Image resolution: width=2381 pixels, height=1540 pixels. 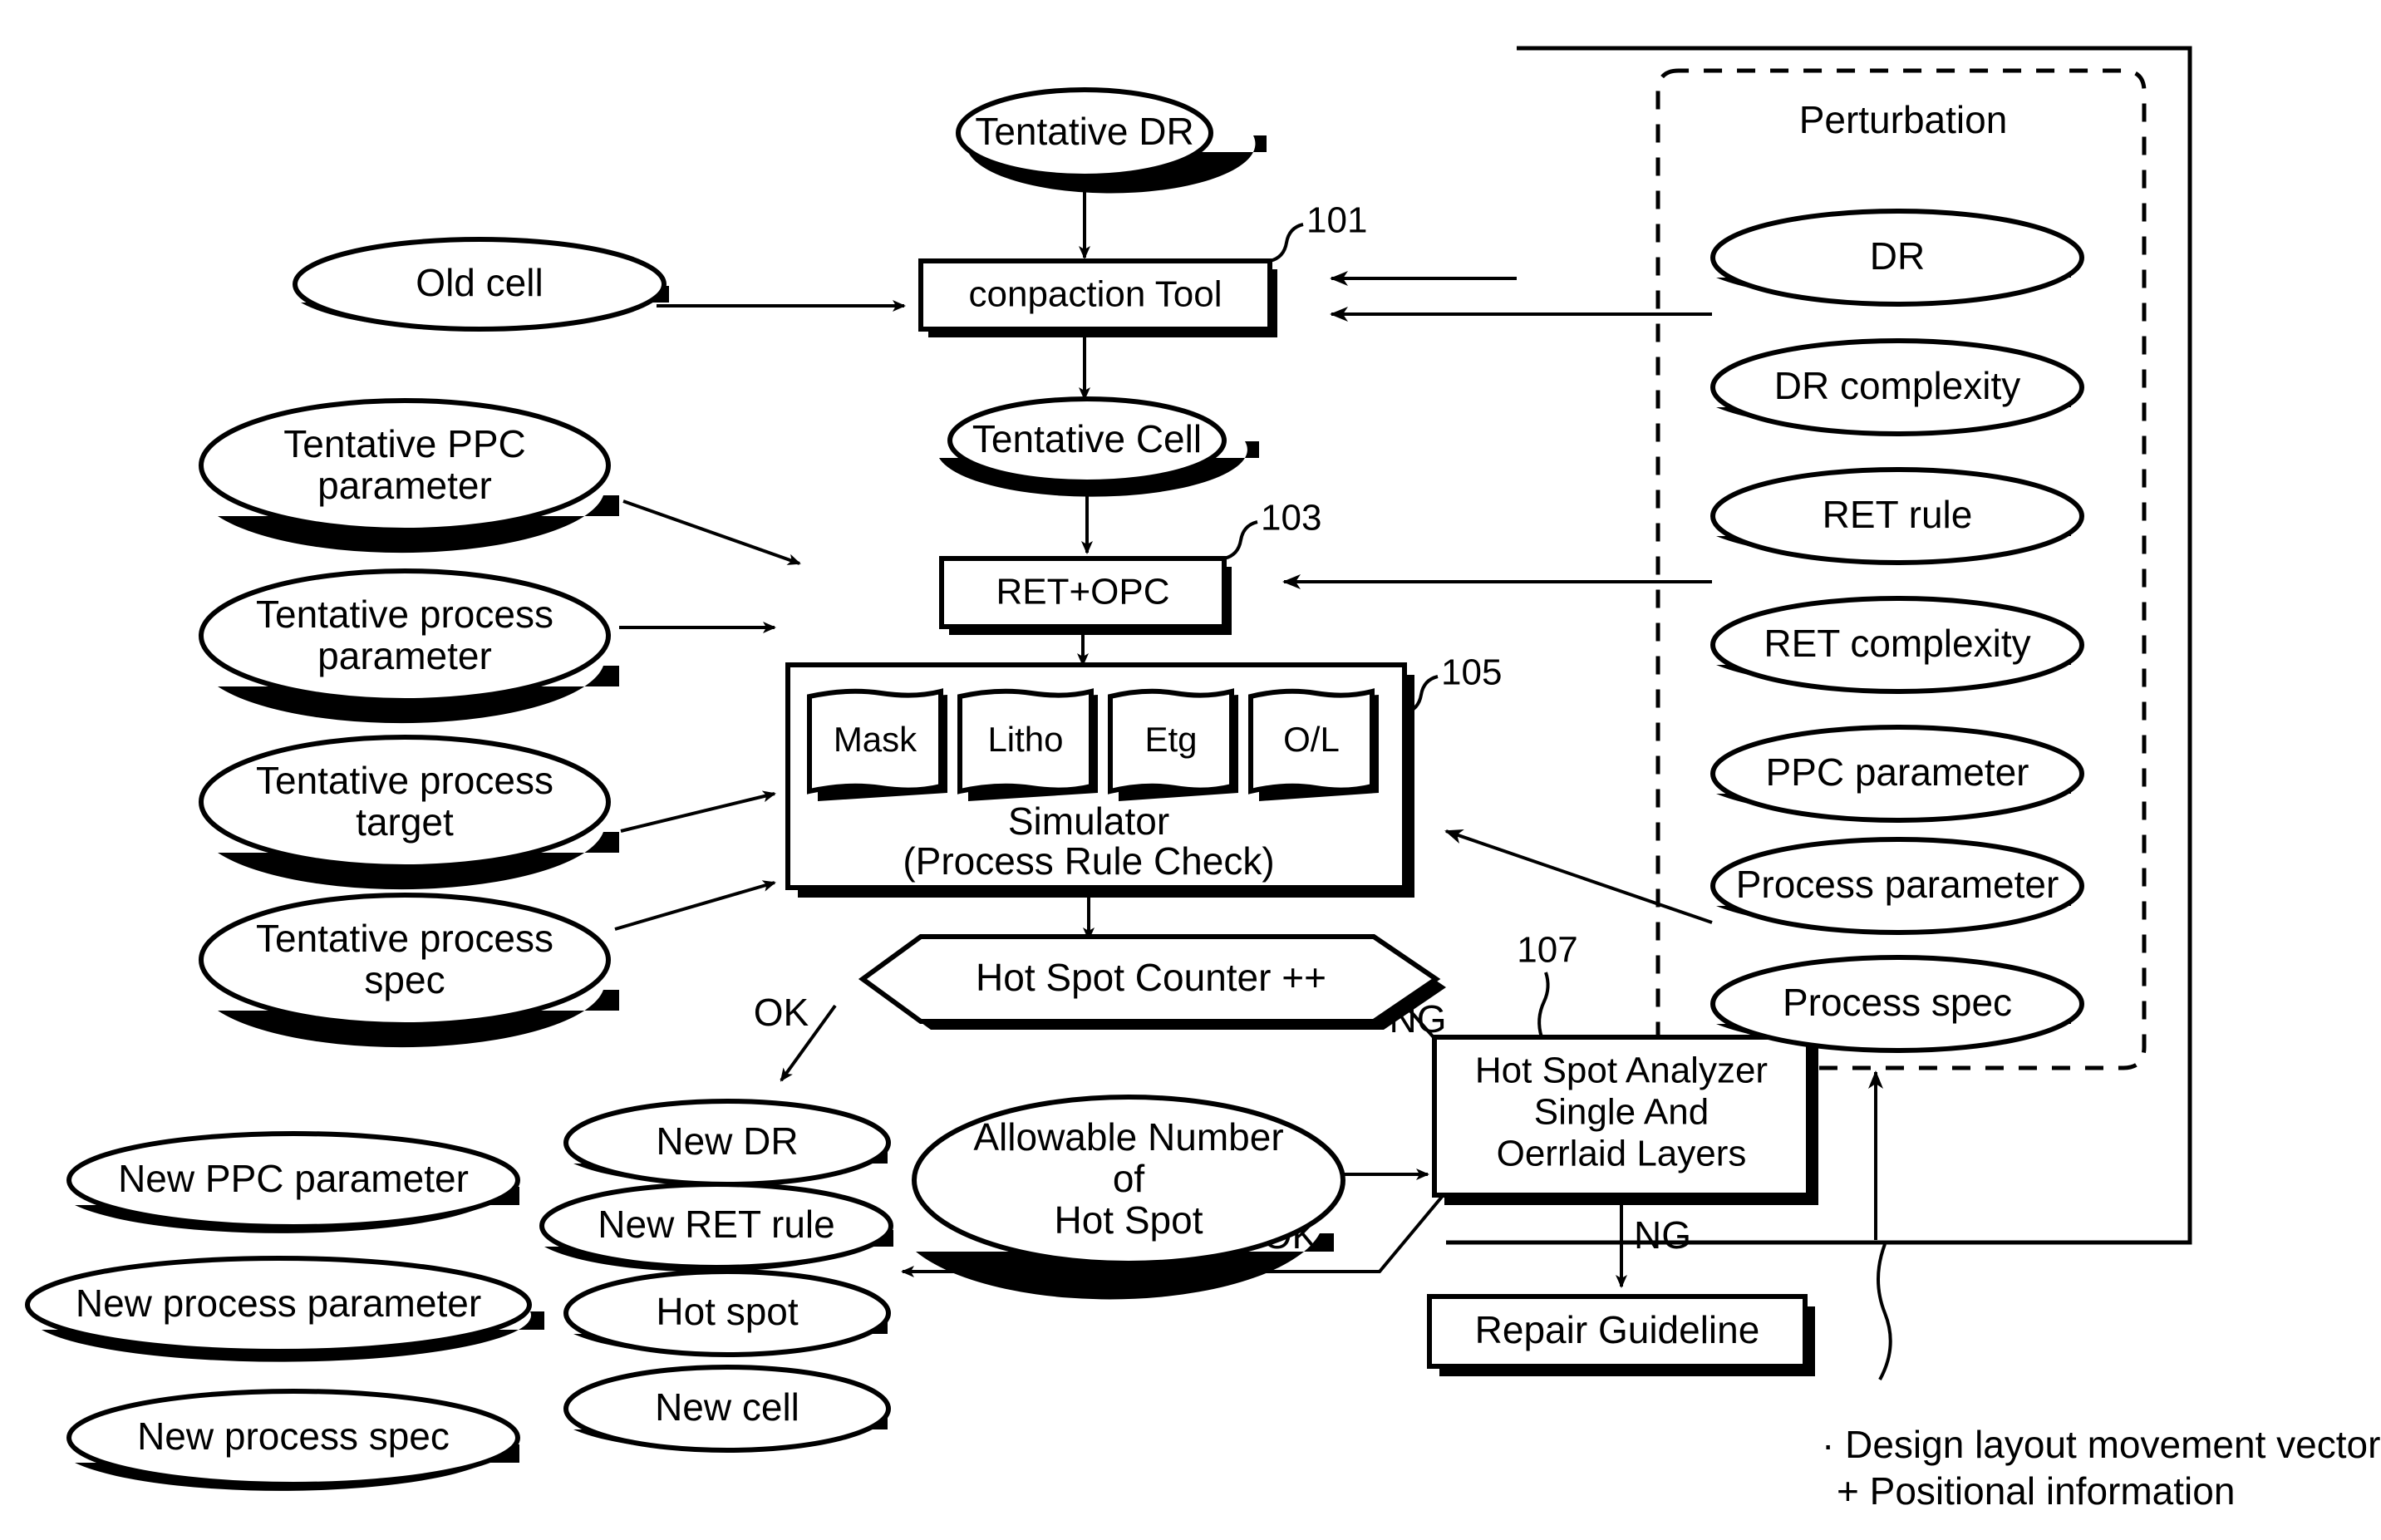 I want to click on node-input-old-cell-label: Old cell, so click(x=479, y=282).